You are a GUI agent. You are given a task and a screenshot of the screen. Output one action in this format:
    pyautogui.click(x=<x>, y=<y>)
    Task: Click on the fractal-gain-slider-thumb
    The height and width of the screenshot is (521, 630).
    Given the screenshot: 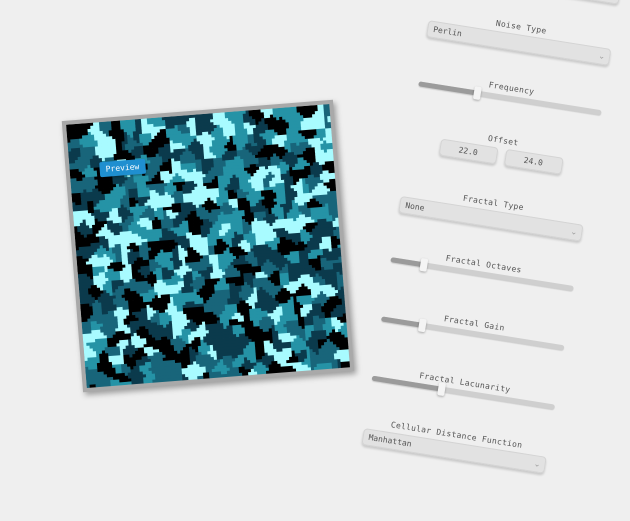 What is the action you would take?
    pyautogui.click(x=422, y=325)
    